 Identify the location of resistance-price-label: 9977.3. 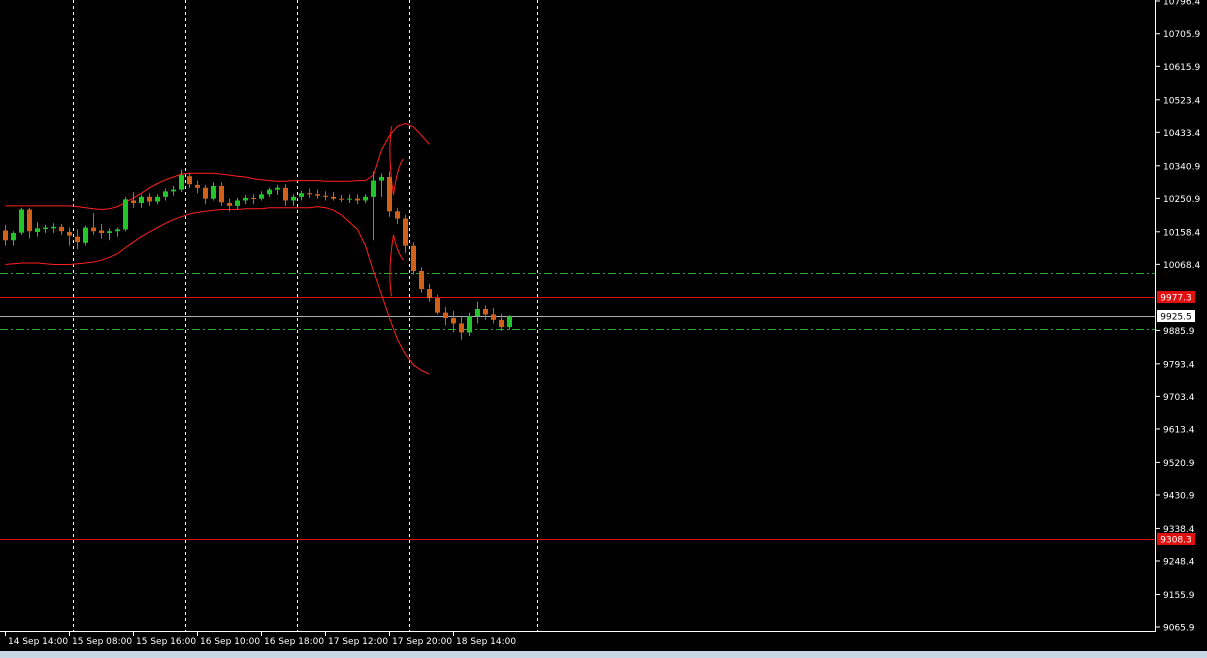
(1176, 299).